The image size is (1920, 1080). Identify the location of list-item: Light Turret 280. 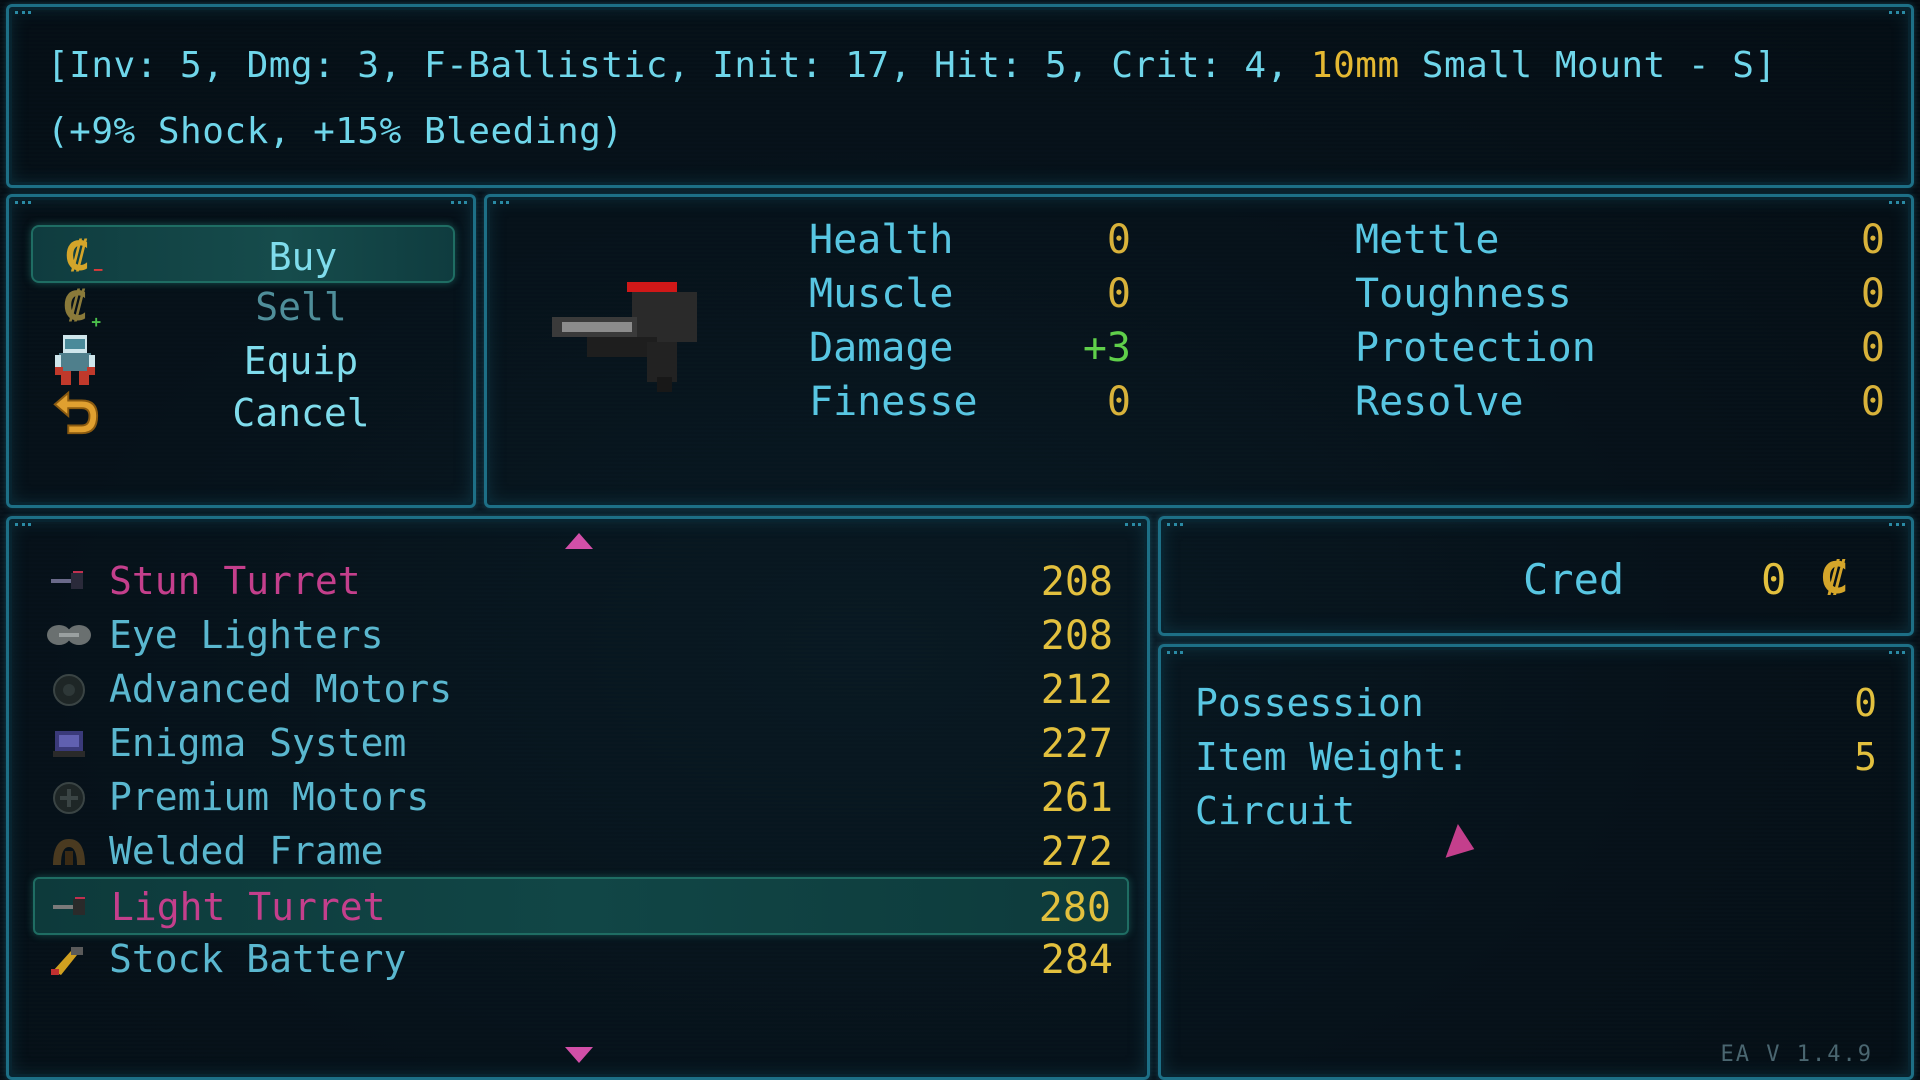
(581, 906).